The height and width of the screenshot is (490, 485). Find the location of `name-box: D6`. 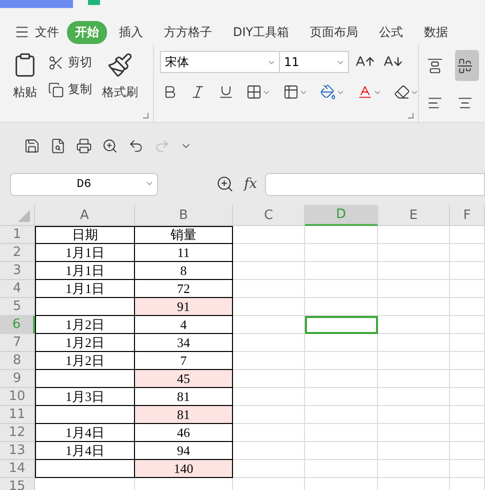

name-box: D6 is located at coordinates (84, 184).